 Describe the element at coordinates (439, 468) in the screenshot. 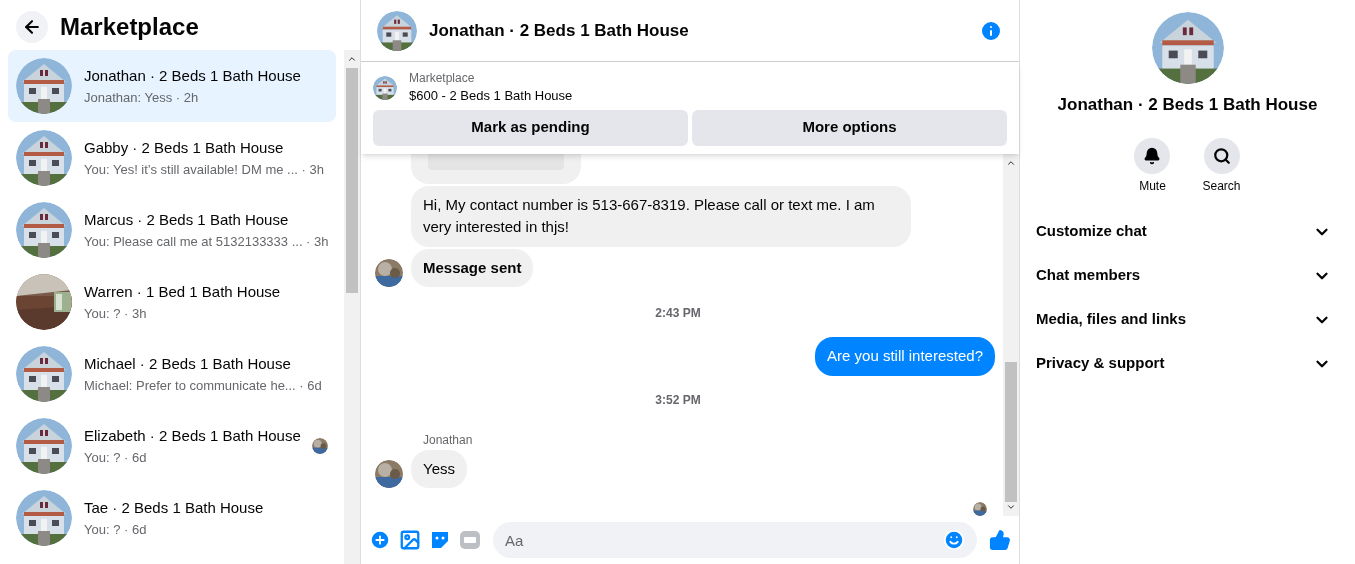

I see `message-bubble: Yess` at that location.